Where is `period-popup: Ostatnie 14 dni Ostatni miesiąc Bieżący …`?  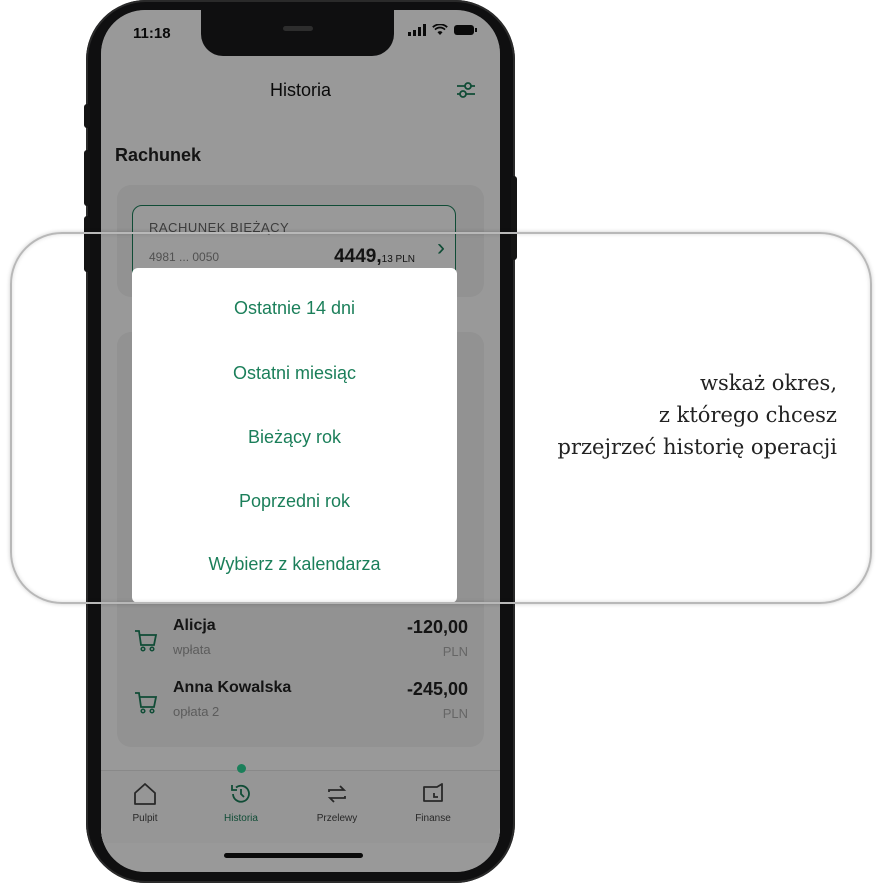
period-popup: Ostatnie 14 dni Ostatni miesiąc Bieżący … is located at coordinates (294, 435).